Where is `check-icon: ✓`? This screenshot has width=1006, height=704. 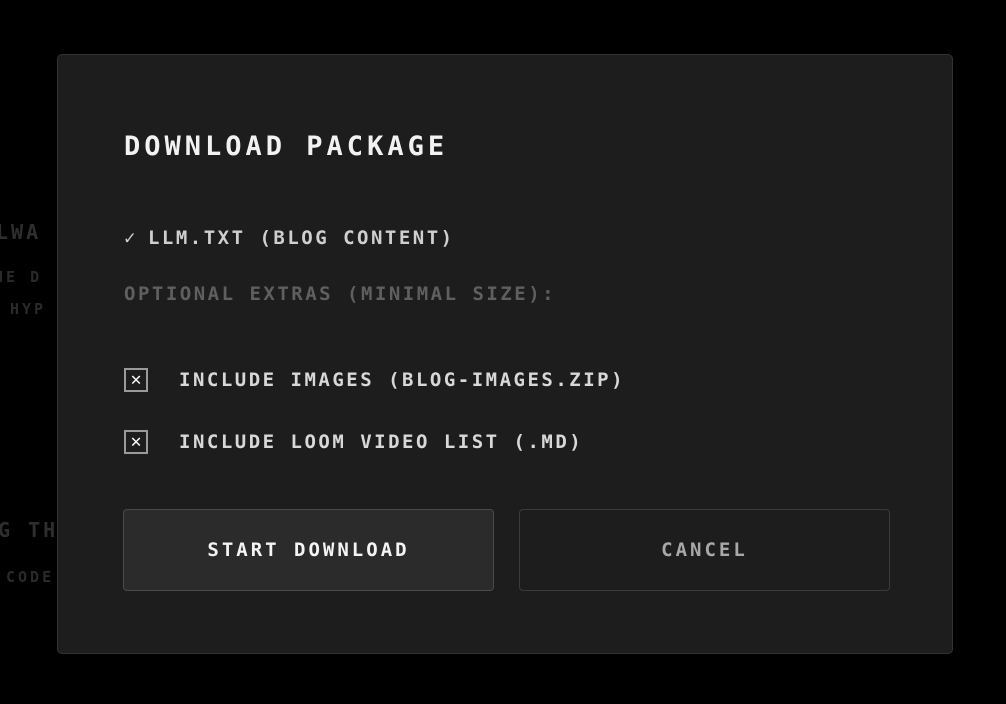
check-icon: ✓ is located at coordinates (131, 238).